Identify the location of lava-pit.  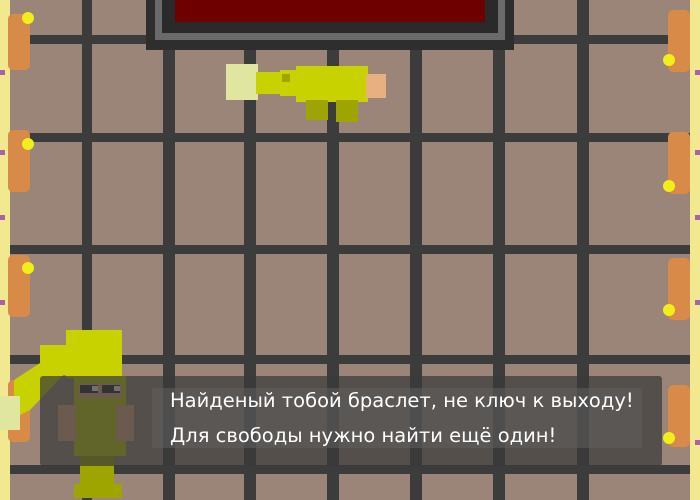
(330, 25).